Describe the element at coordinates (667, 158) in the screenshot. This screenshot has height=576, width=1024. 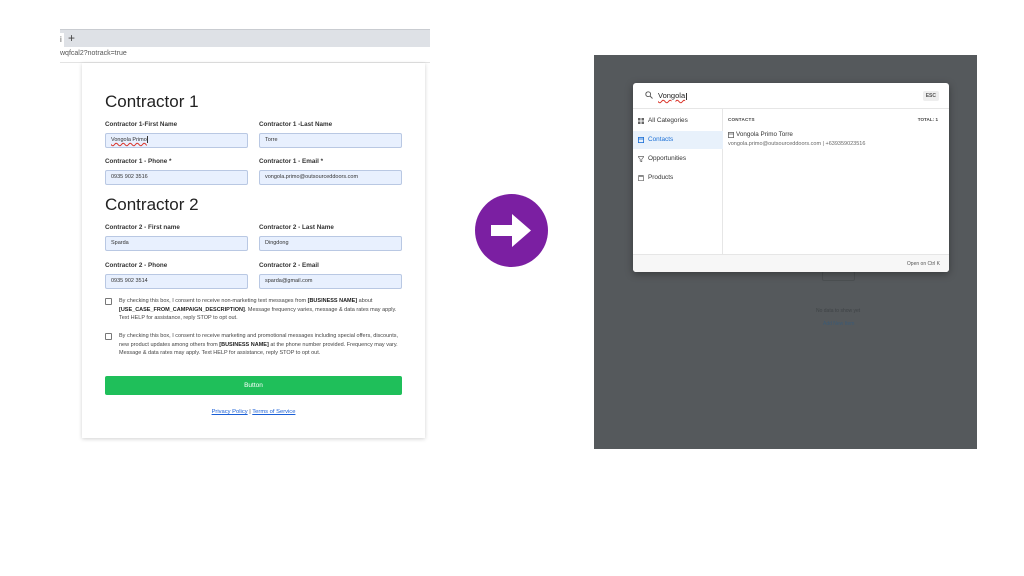
I see `category-opportunities-label: Opportunities` at that location.